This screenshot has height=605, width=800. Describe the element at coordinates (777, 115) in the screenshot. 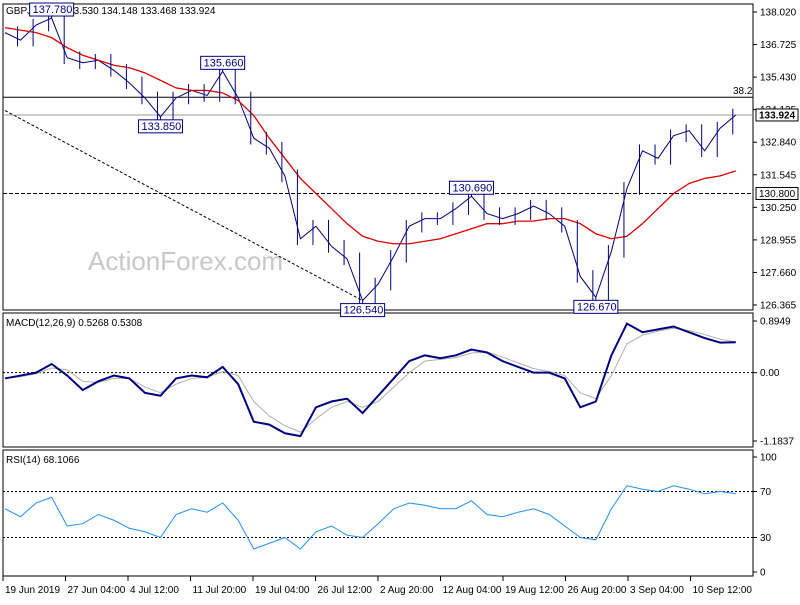

I see `price-level-label: 133.924` at that location.